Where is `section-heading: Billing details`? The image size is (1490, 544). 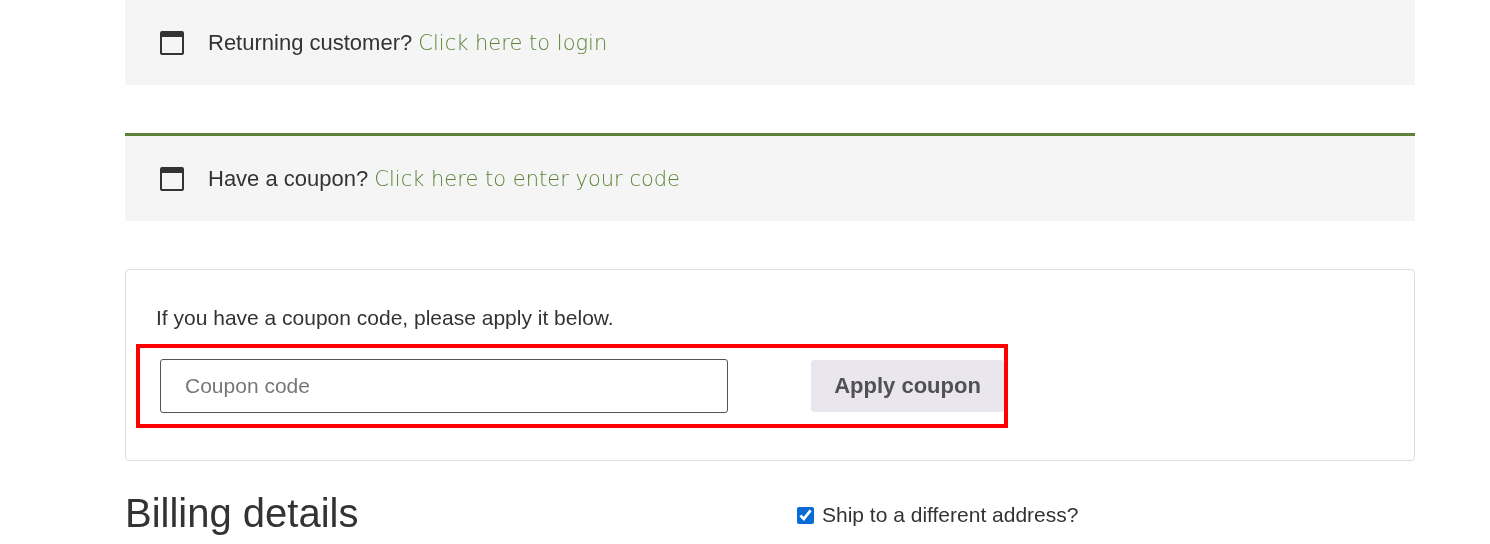
section-heading: Billing details is located at coordinates (242, 513).